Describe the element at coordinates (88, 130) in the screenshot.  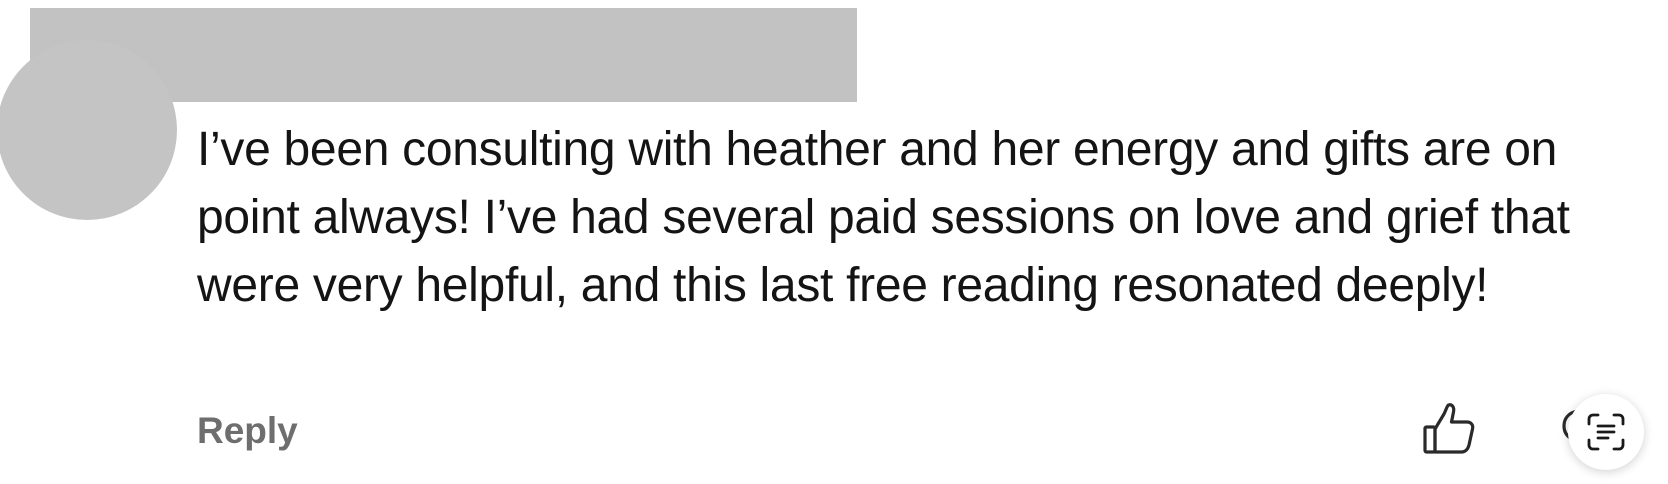
I see `avatar` at that location.